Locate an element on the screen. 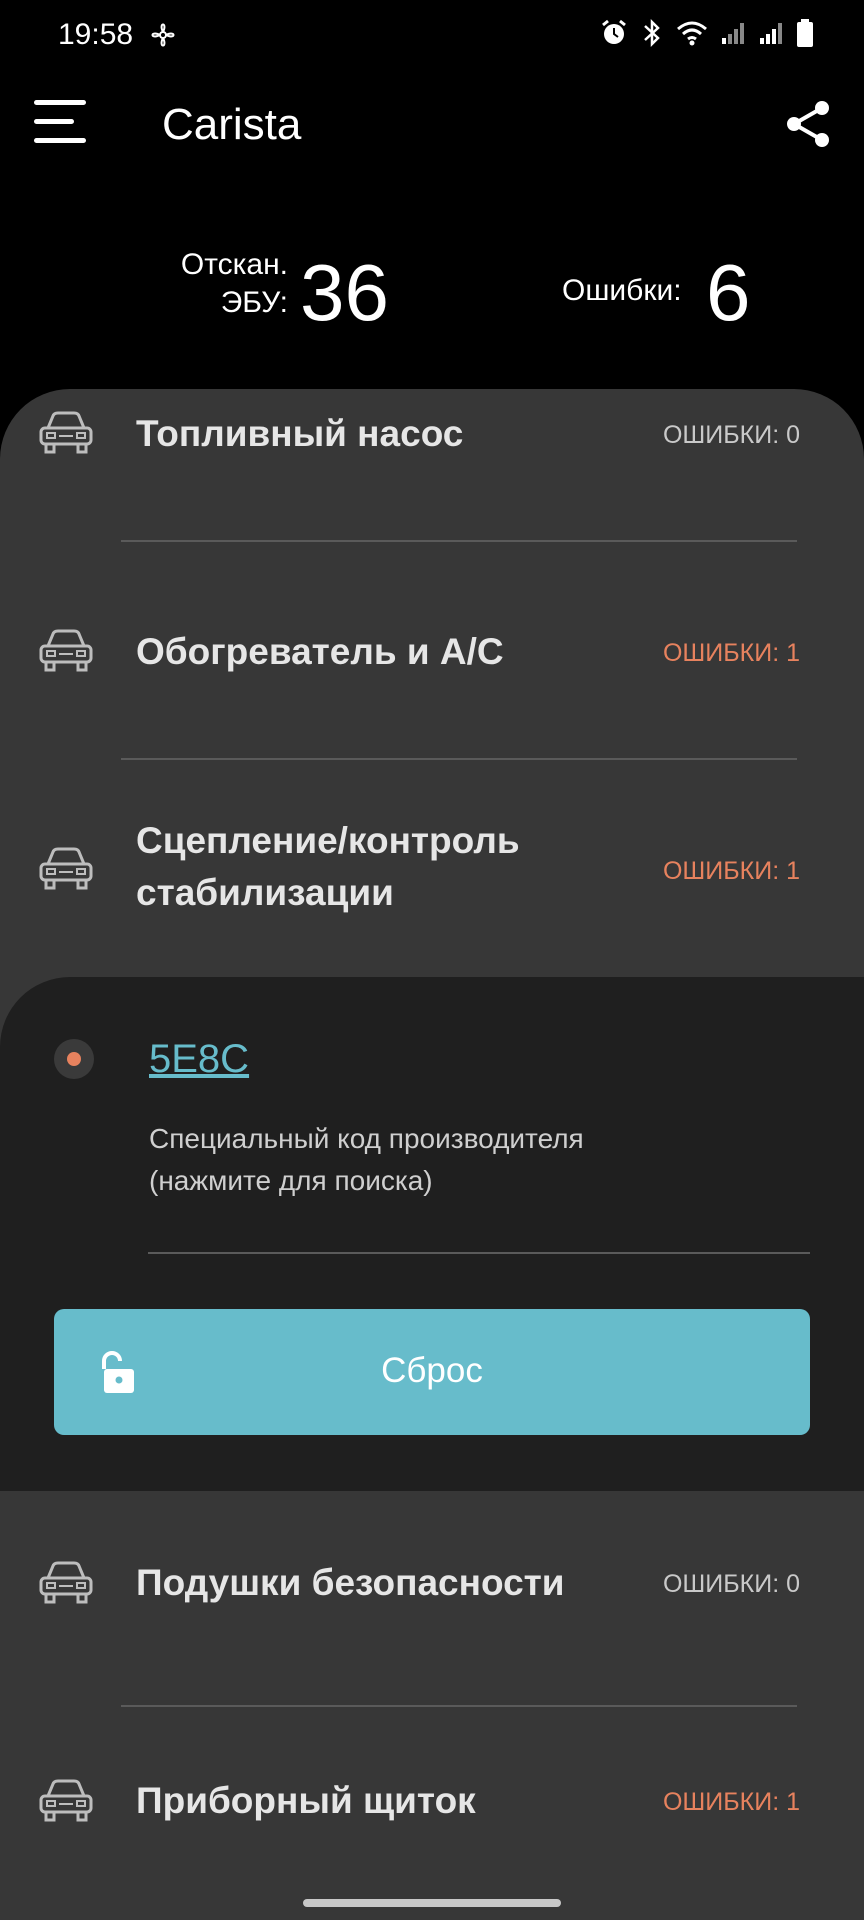  module-row-instrument-cluster: Приборный щиток ОШИБКИ: 1 is located at coordinates (432, 1814).